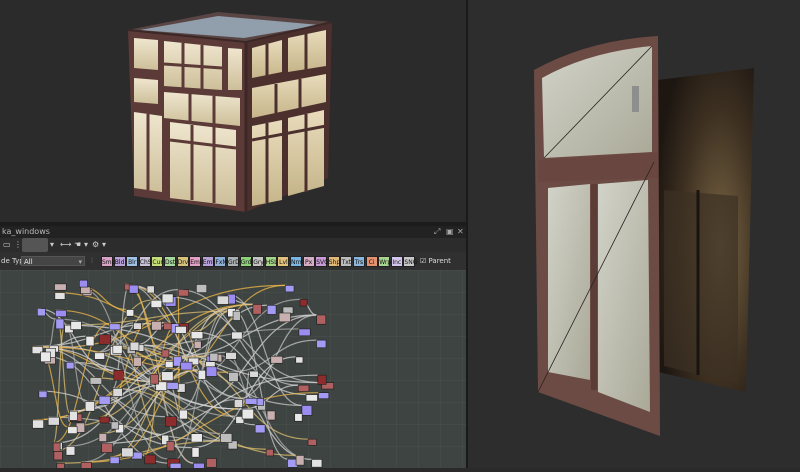  Describe the element at coordinates (322, 261) in the screenshot. I see `category-tag: SVG` at that location.